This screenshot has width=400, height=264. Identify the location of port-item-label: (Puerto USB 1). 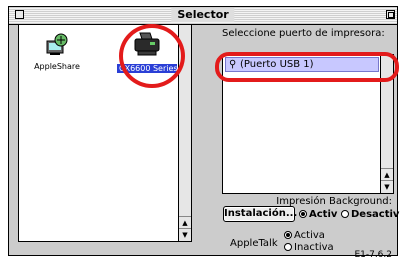
(277, 64).